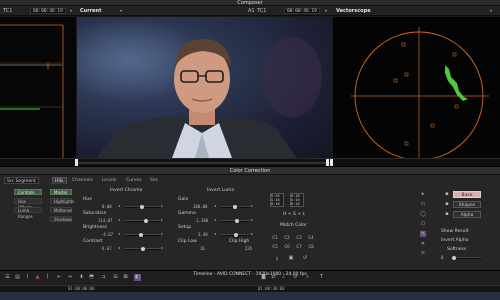 The width and height of the screenshot is (500, 300). I want to click on tab-sec: Sec, so click(154, 180).